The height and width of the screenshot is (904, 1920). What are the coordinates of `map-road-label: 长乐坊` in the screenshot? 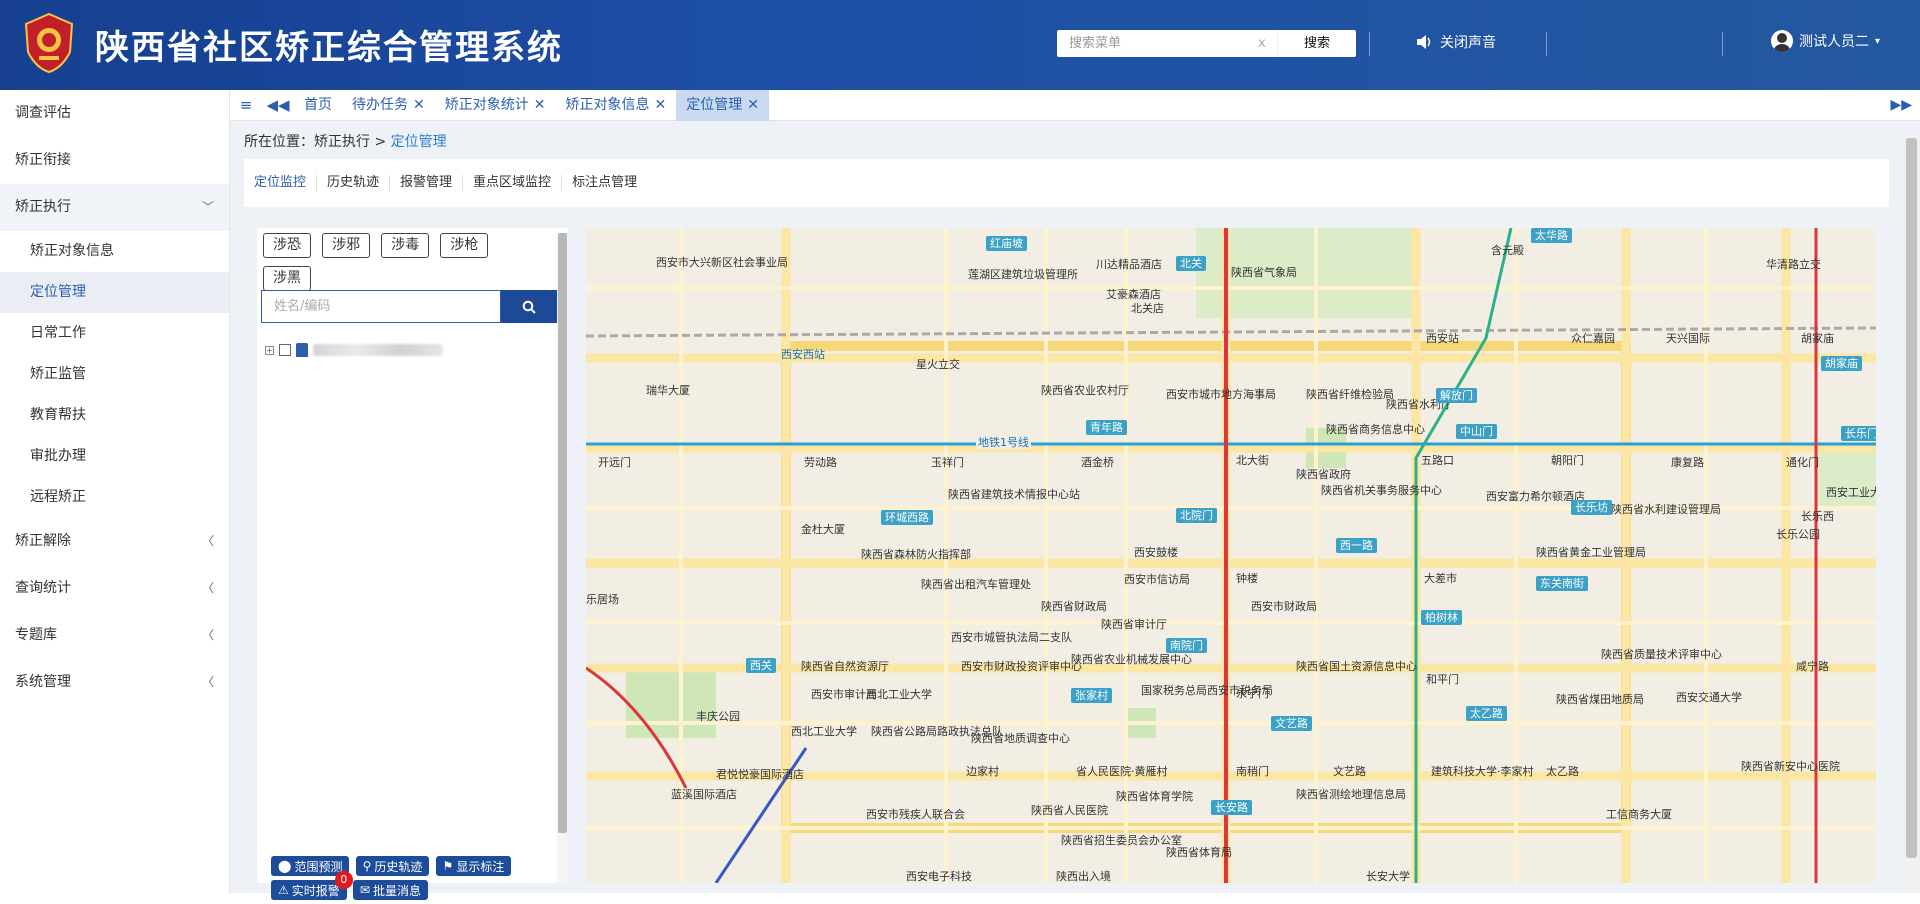 It's located at (1591, 507).